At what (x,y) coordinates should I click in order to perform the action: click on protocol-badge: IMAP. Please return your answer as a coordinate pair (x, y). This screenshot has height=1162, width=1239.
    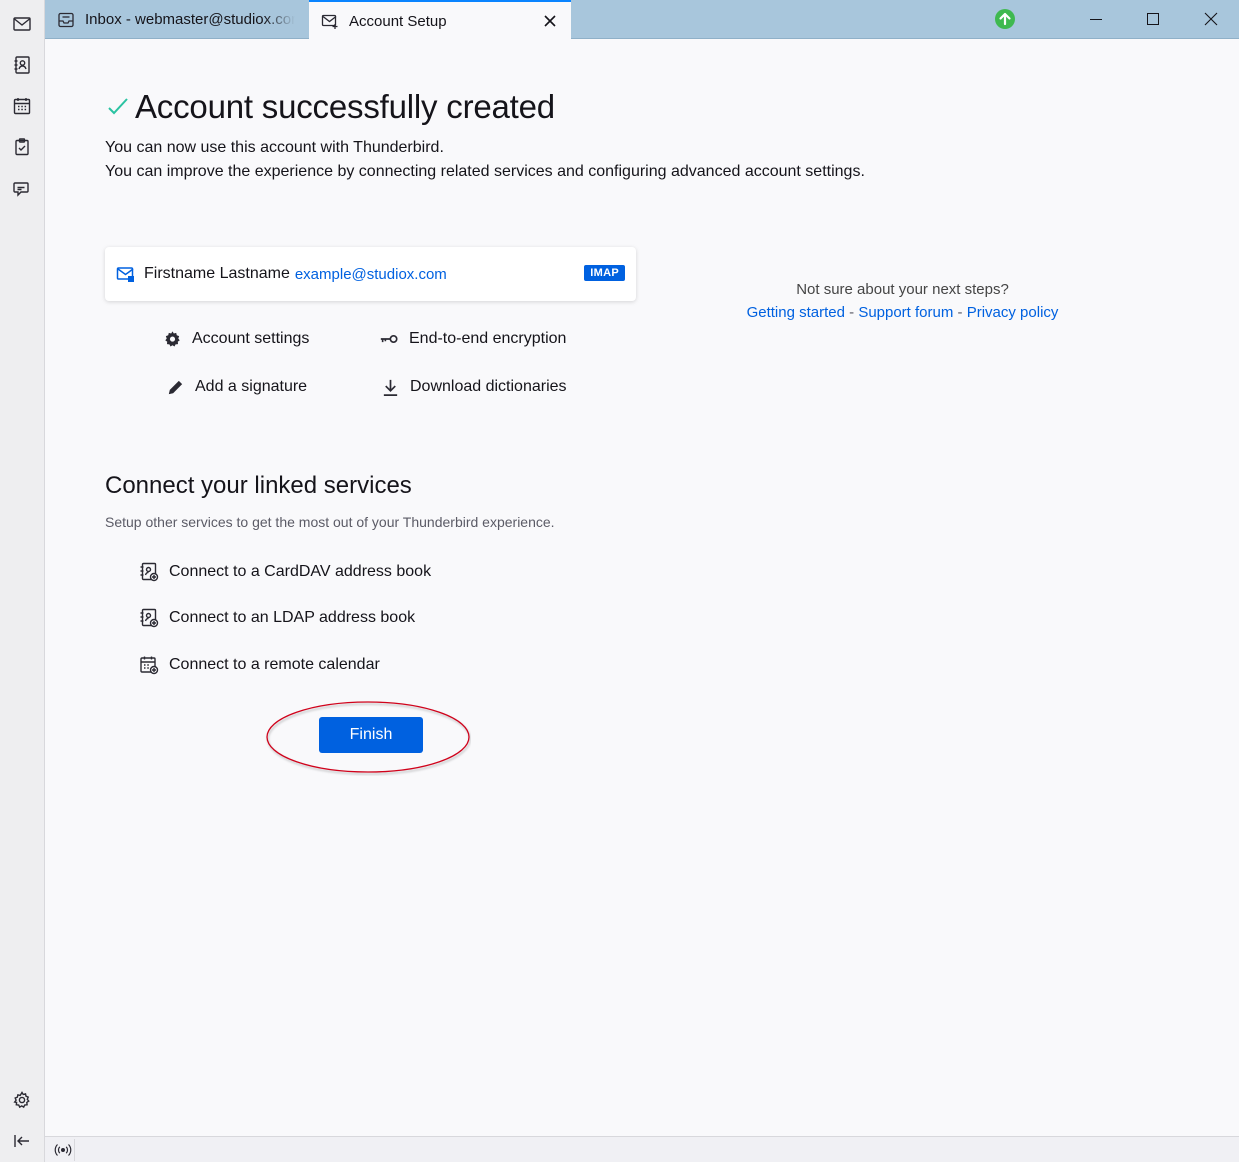
    Looking at the image, I should click on (604, 273).